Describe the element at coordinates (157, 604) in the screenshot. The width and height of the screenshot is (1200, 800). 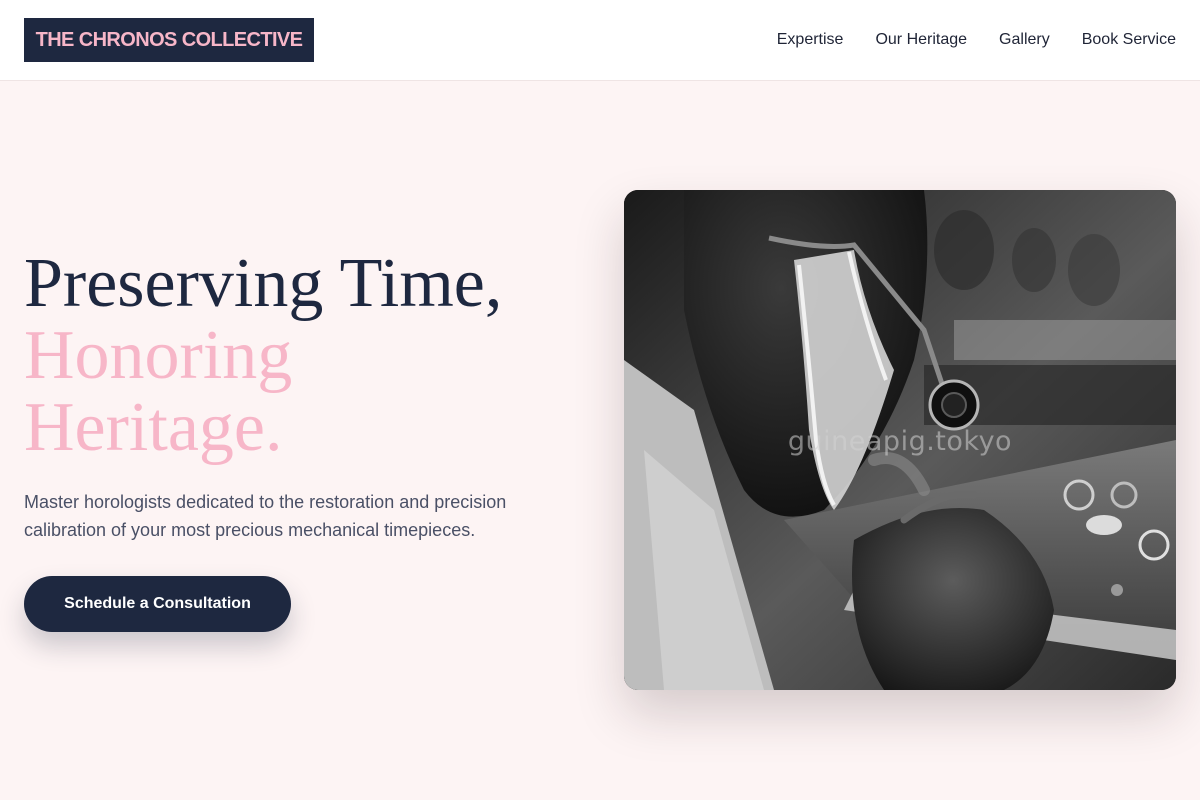
I see `schedule-consultation-button: Schedule a Consultation` at that location.